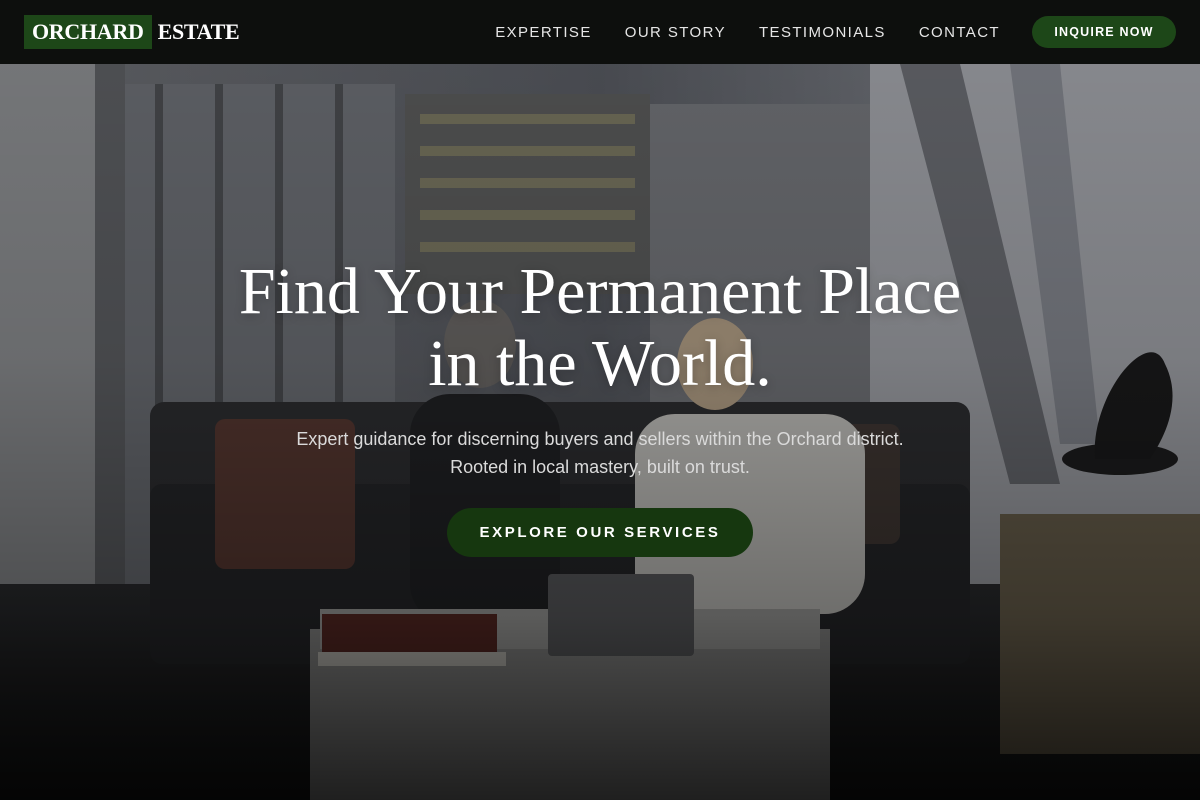 The height and width of the screenshot is (800, 1200). Describe the element at coordinates (822, 32) in the screenshot. I see `nav-link-testimonials: TESTIMONIALS` at that location.